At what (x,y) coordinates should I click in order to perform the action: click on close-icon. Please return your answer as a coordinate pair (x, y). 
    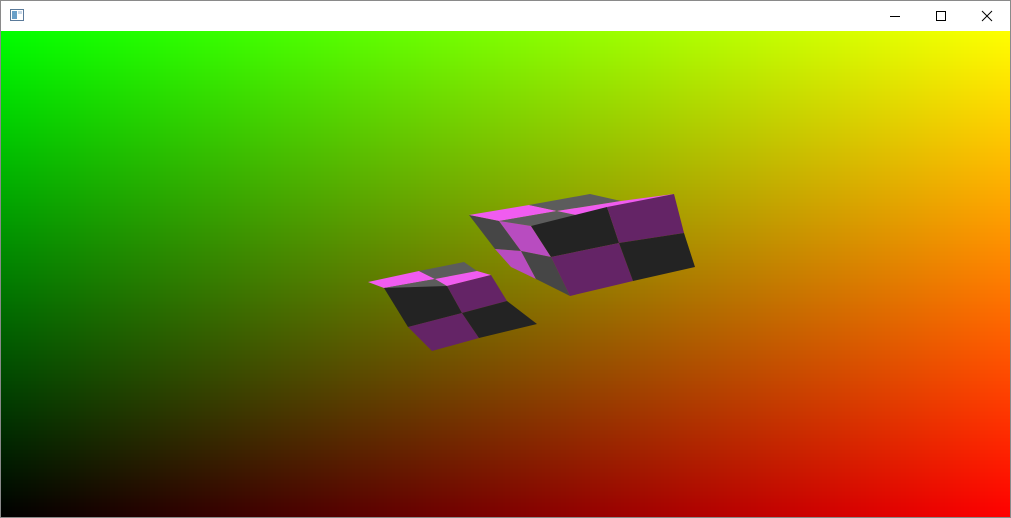
    Looking at the image, I should click on (987, 16).